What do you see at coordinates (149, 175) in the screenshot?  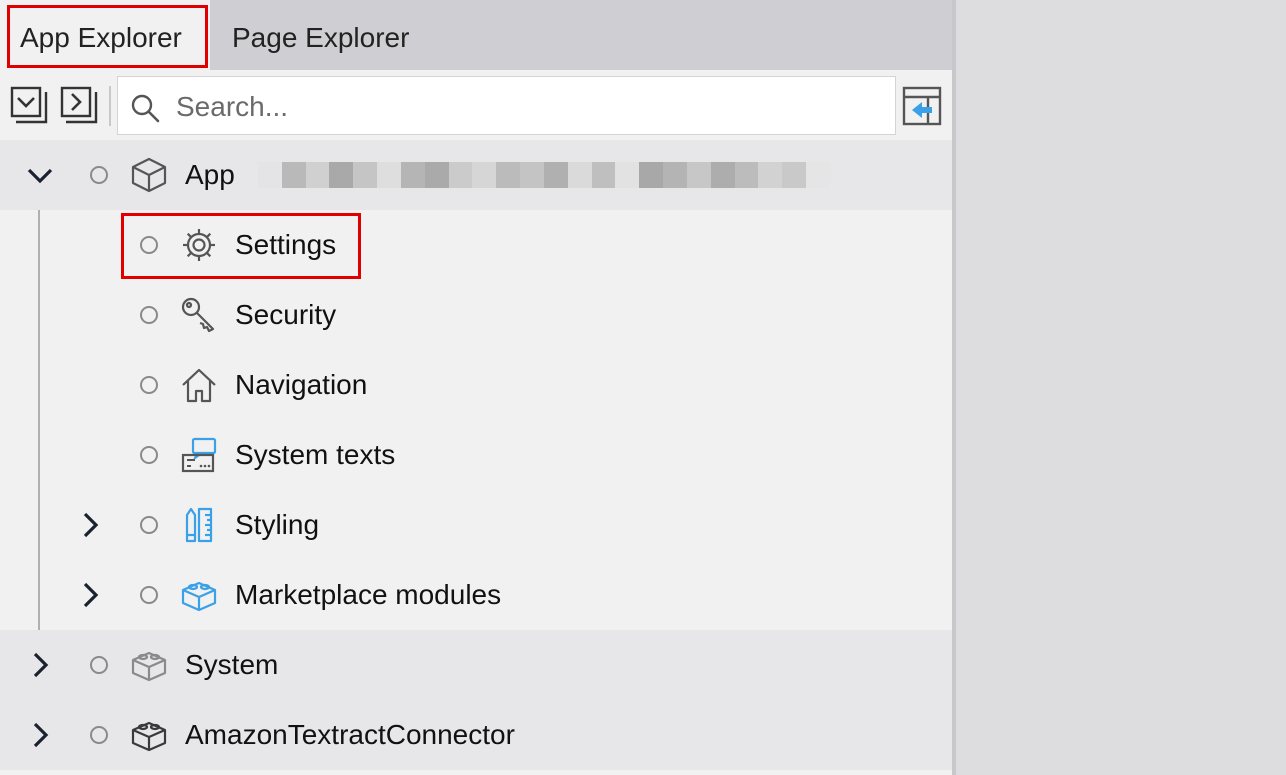 I see `cube-icon` at bounding box center [149, 175].